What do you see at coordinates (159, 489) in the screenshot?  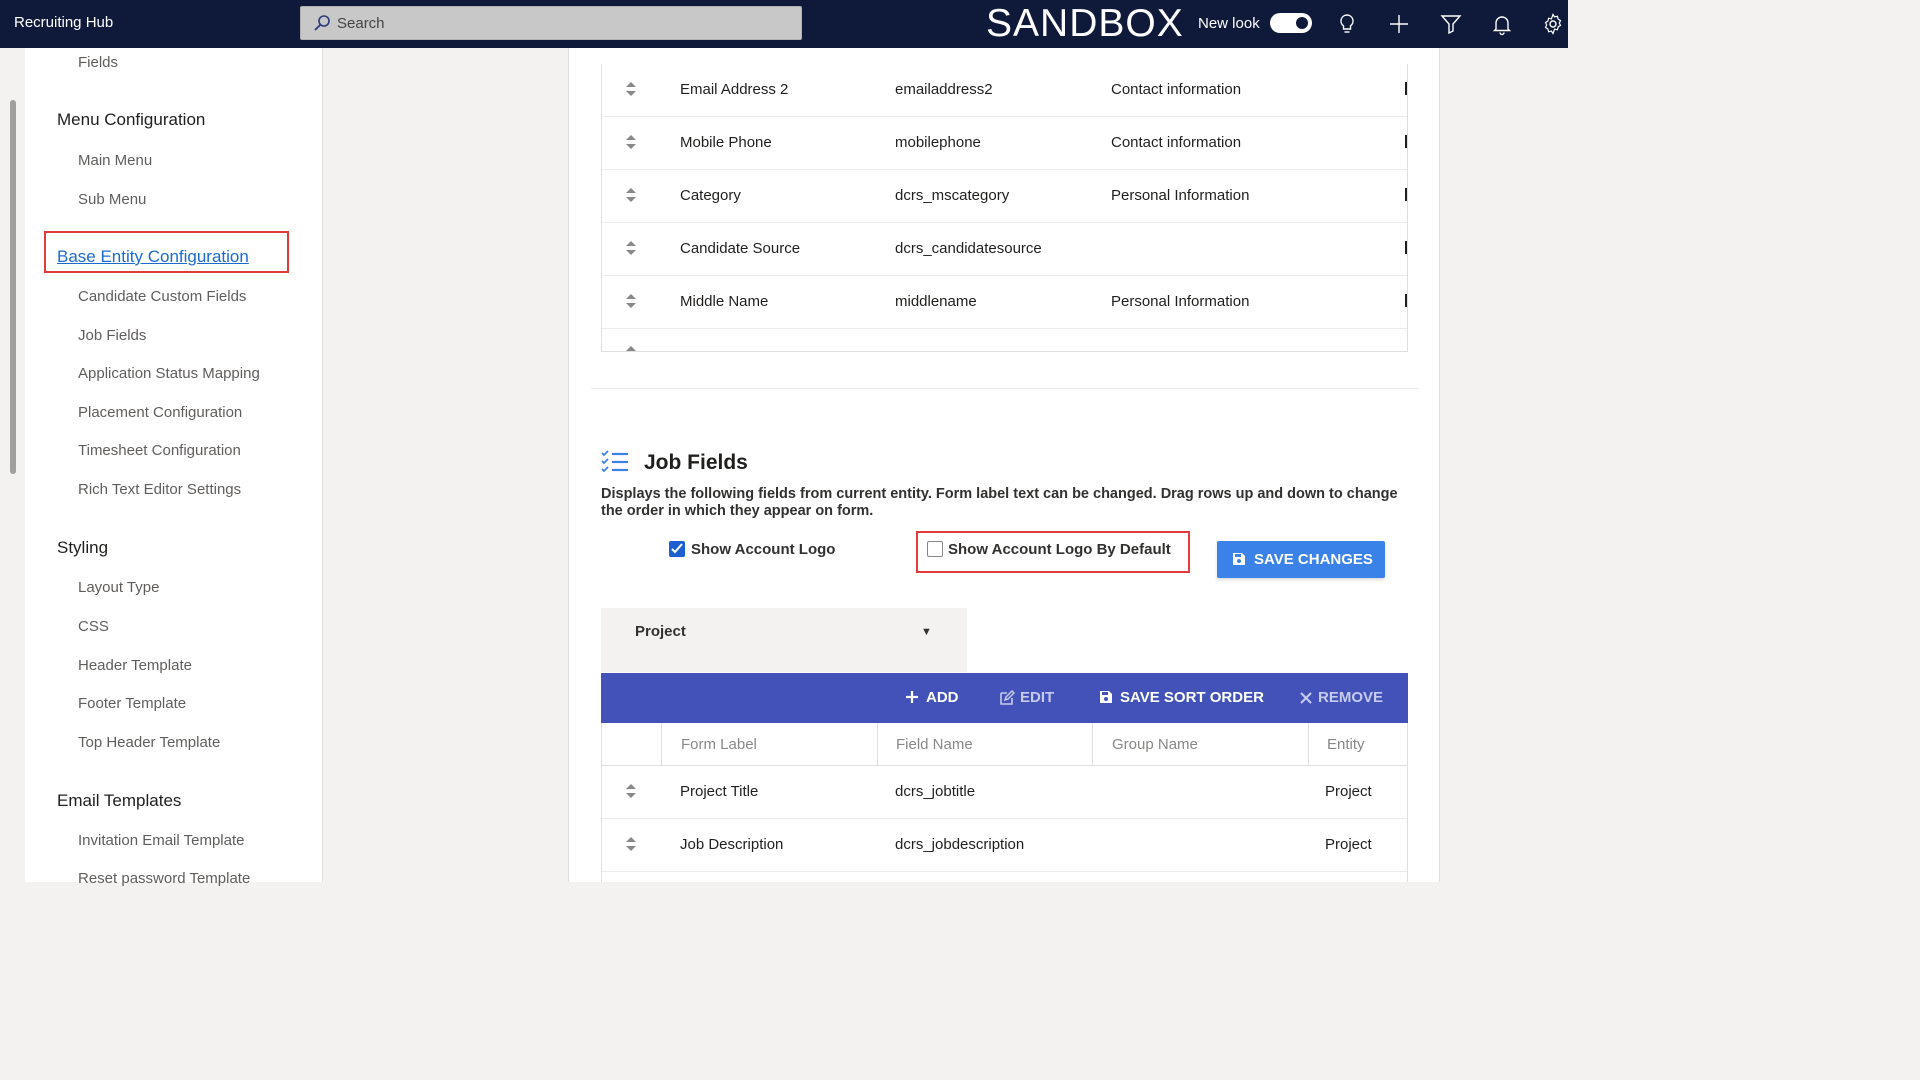 I see `sidebar-item-rich-text-editor-settings: Rich Text Editor Settings` at bounding box center [159, 489].